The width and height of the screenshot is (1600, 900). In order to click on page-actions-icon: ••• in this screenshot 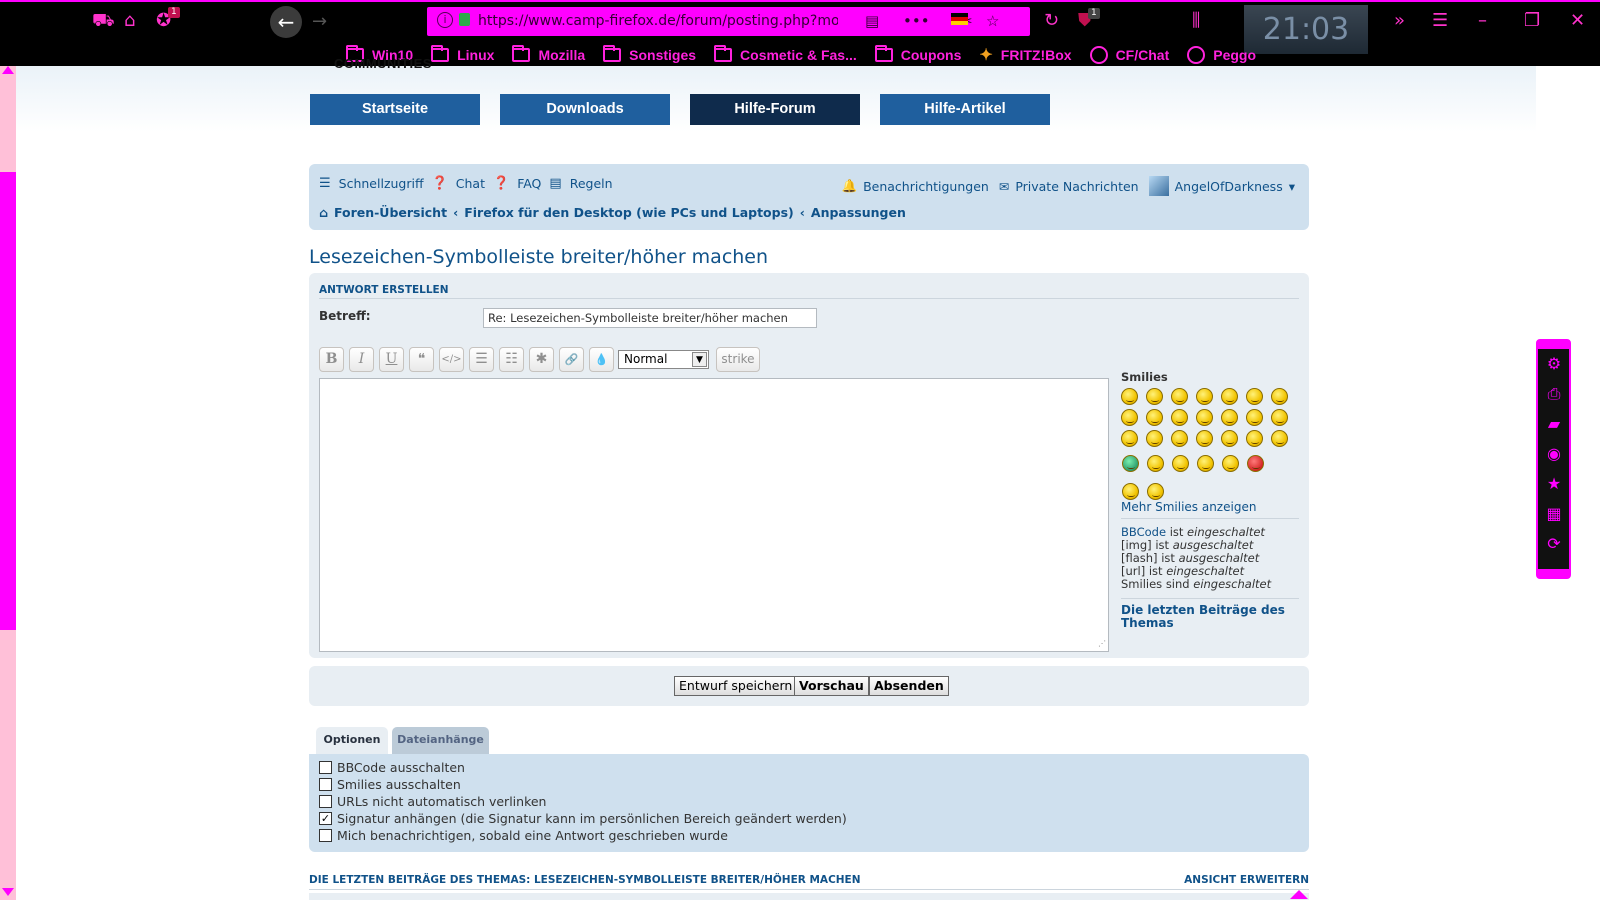, I will do `click(916, 21)`.